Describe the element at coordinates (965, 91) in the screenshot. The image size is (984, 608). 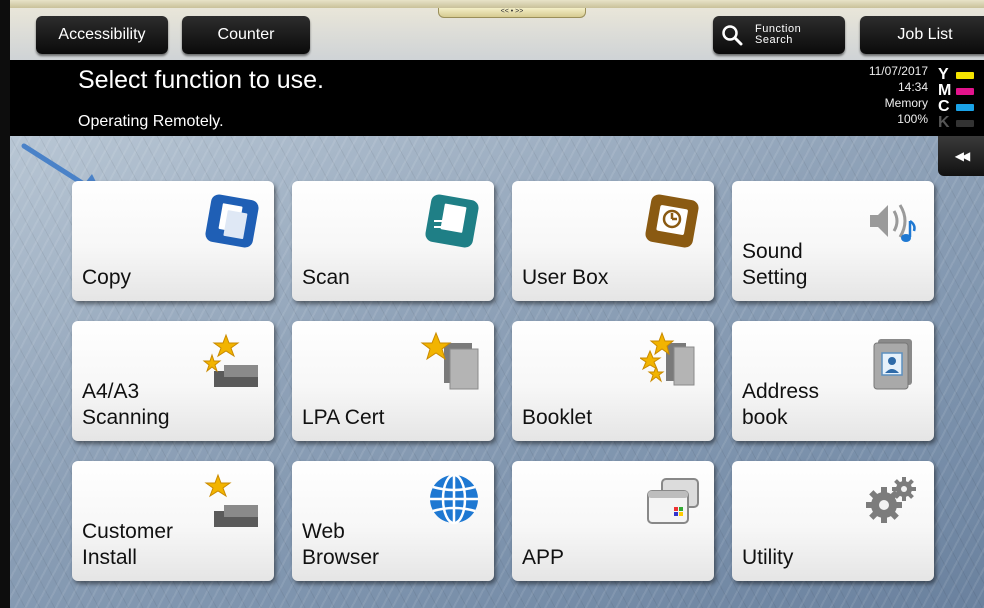
I see `toner-bar-magenta` at that location.